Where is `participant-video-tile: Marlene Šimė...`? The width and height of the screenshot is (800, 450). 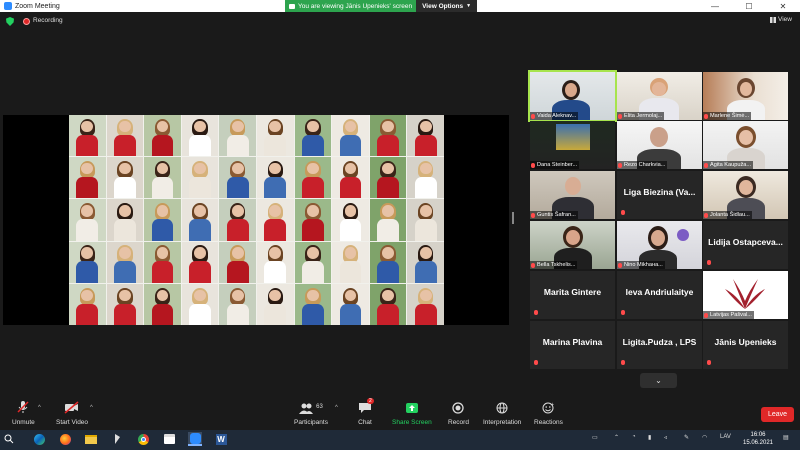
participant-video-tile: Marlene Šimė... is located at coordinates (745, 96).